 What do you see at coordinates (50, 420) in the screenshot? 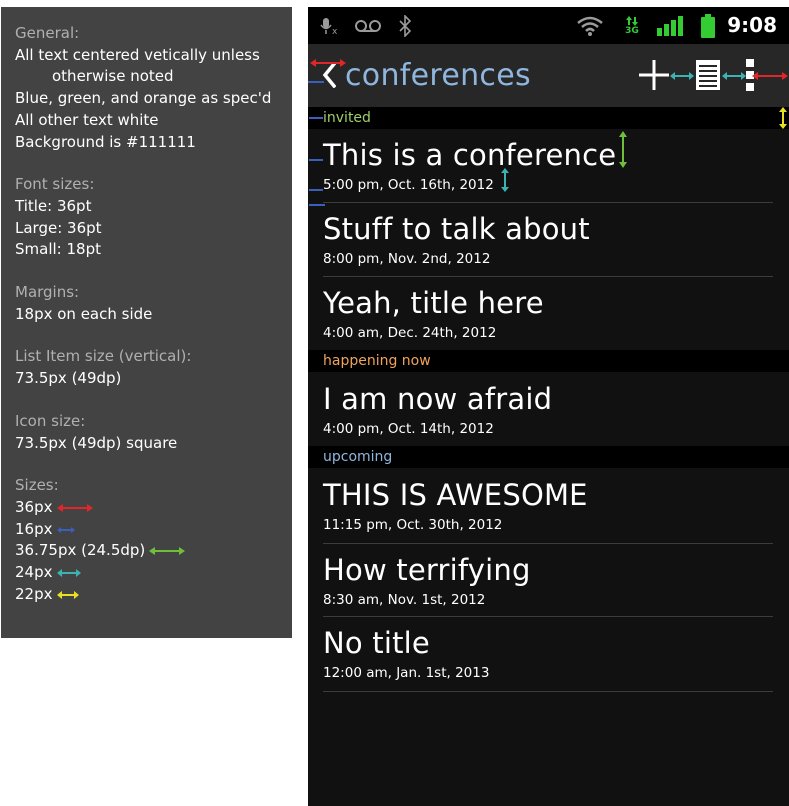
I see `spec-icon-size-heading: Icon size:` at bounding box center [50, 420].